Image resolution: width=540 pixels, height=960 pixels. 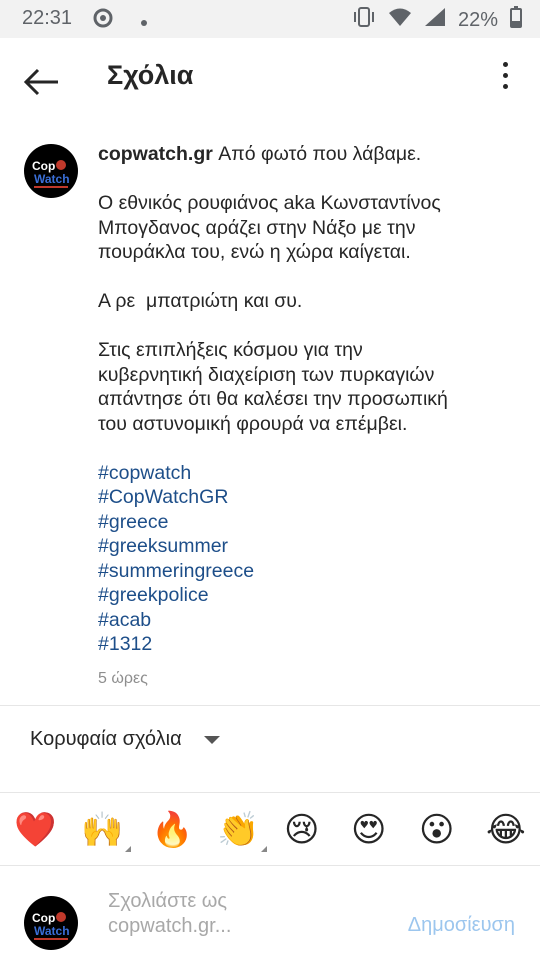 What do you see at coordinates (155, 154) in the screenshot?
I see `post-username: copwatch.gr` at bounding box center [155, 154].